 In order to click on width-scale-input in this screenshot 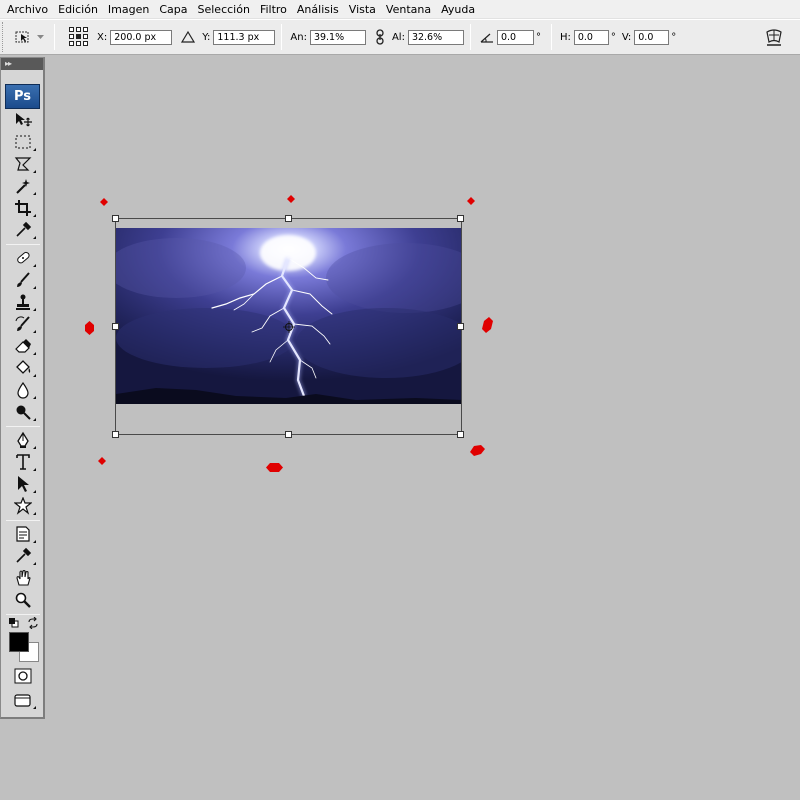, I will do `click(337, 37)`.